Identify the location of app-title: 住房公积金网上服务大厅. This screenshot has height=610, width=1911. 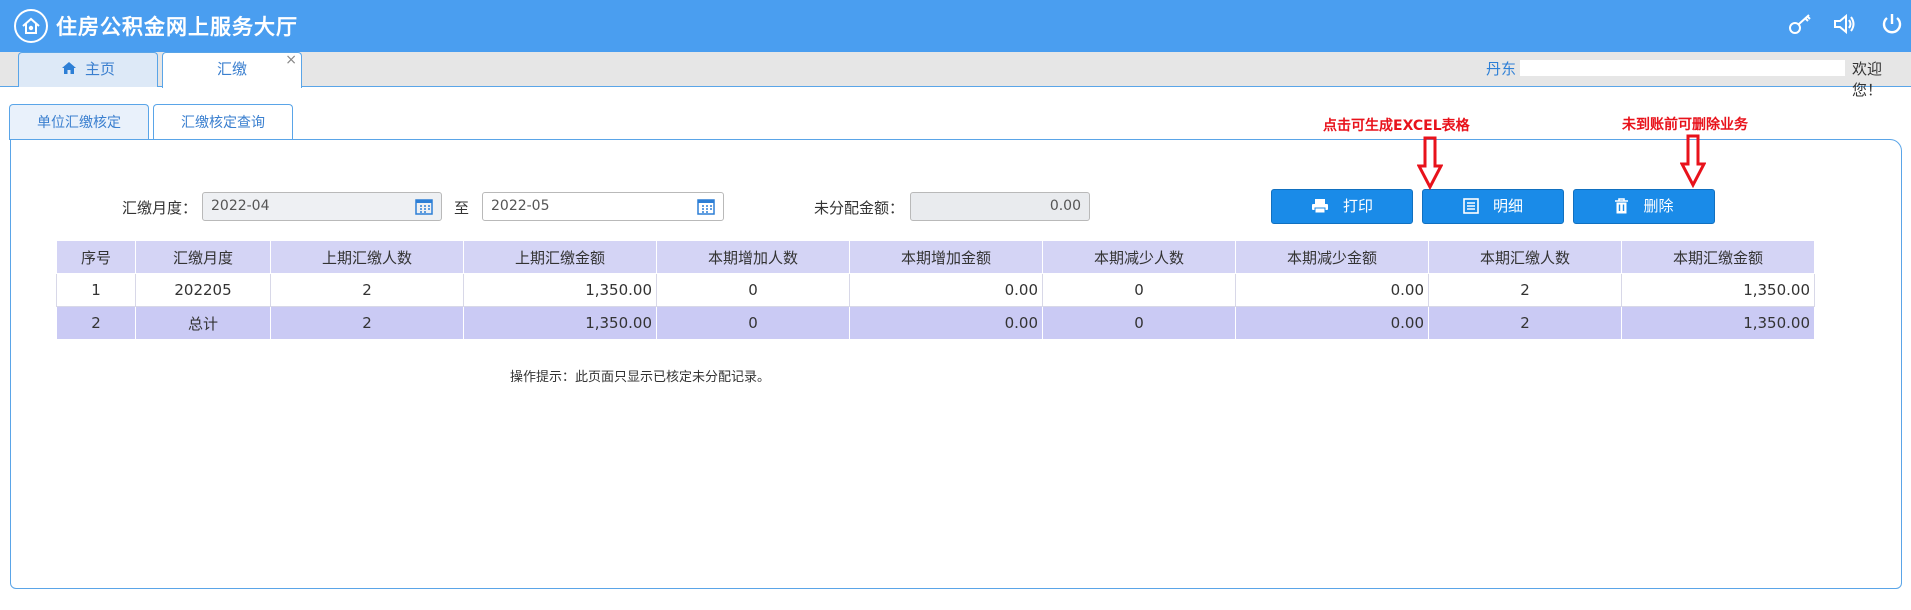
(177, 27).